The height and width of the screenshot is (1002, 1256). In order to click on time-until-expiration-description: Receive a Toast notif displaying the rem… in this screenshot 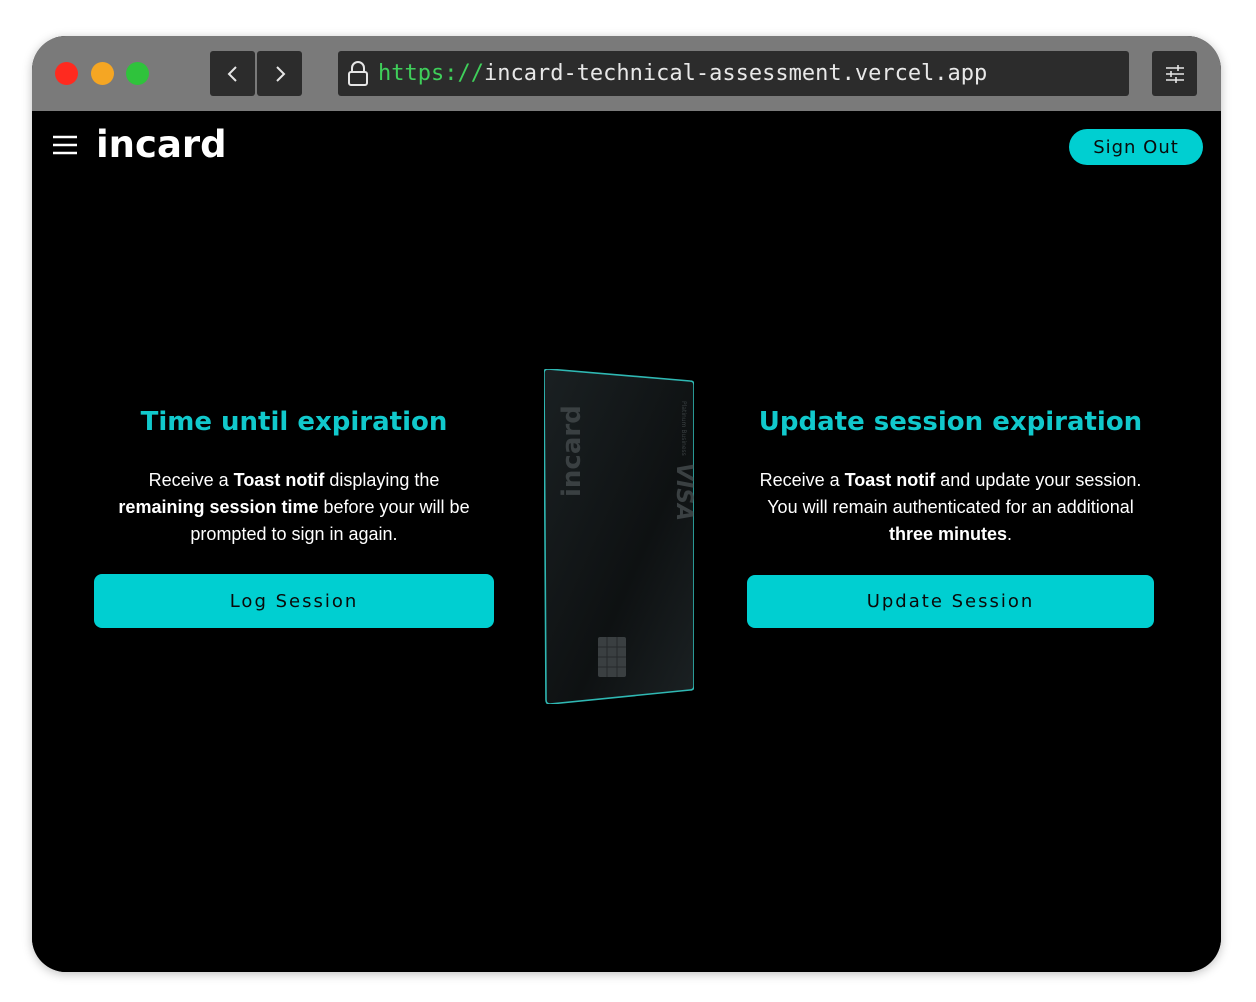, I will do `click(294, 507)`.